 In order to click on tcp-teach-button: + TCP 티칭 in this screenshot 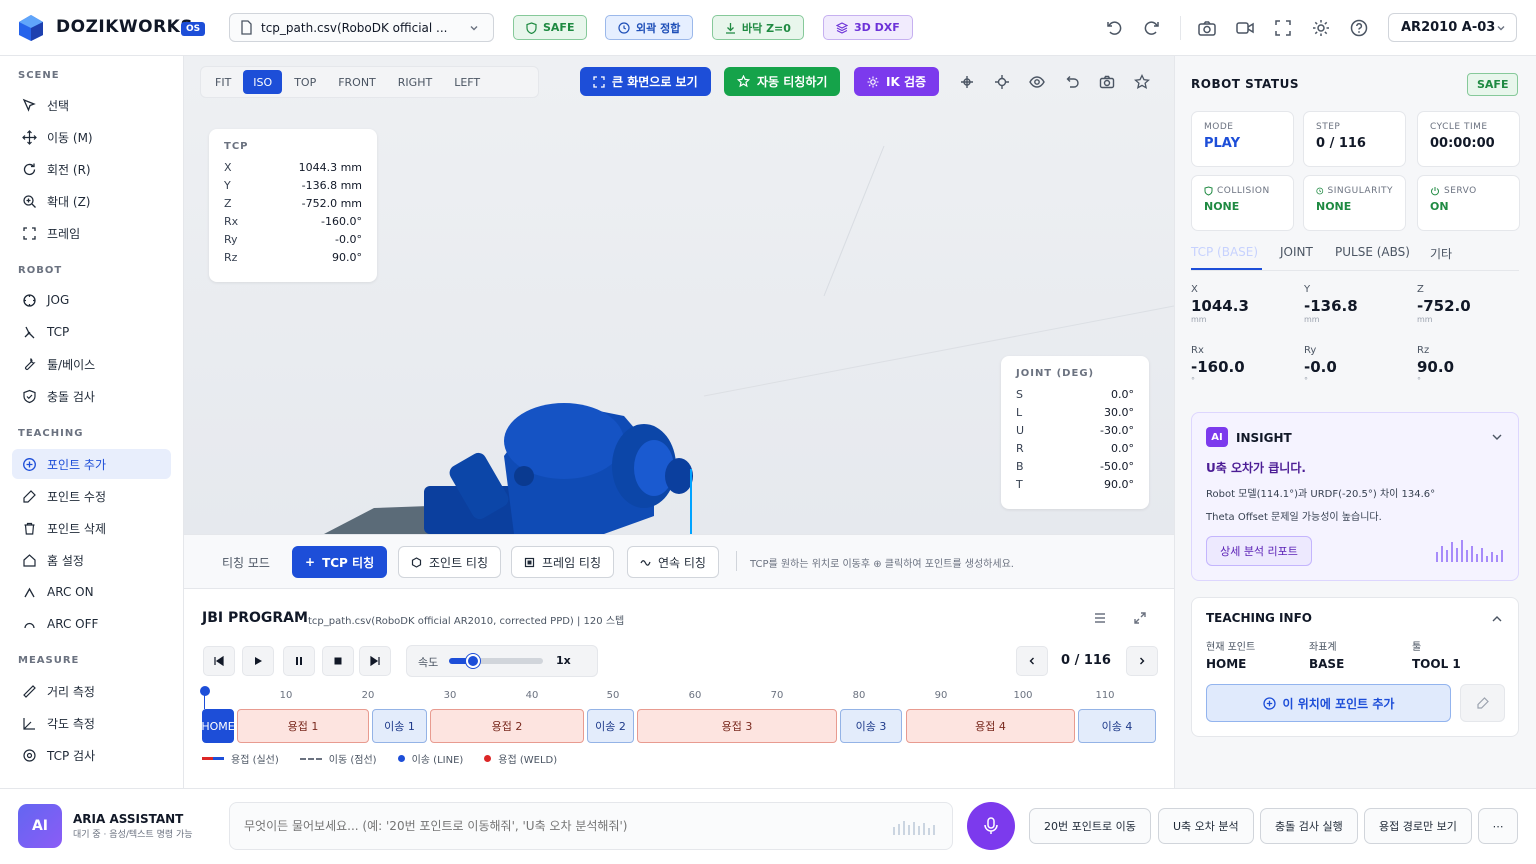, I will do `click(340, 562)`.